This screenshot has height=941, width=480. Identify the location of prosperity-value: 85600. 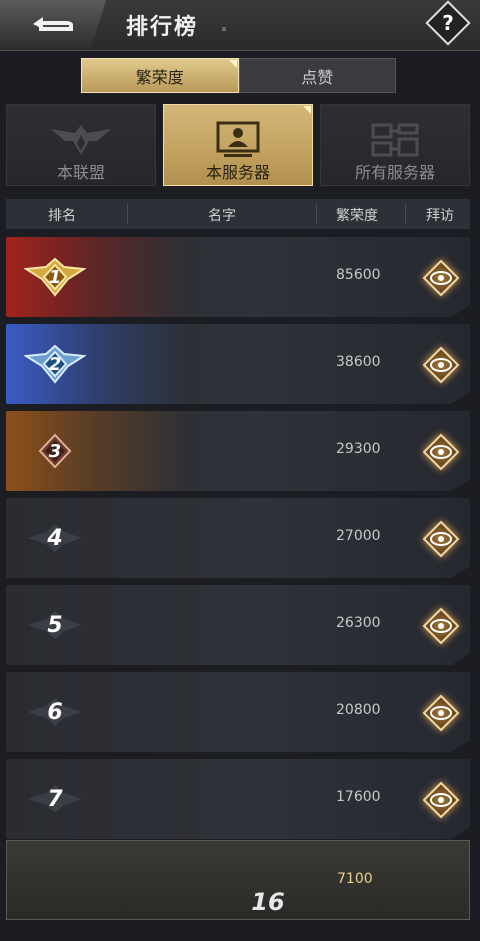
(358, 275).